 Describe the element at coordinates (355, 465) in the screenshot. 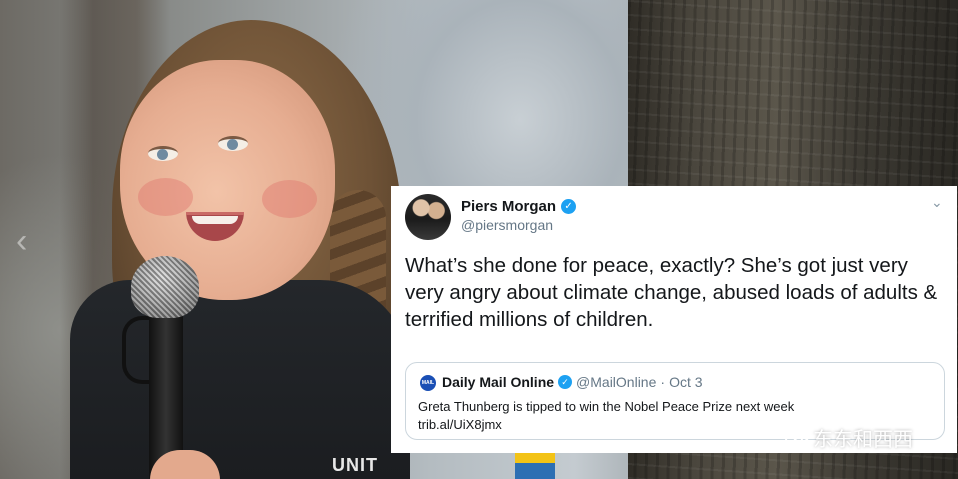

I see `jacket-lettering: UNIT` at that location.